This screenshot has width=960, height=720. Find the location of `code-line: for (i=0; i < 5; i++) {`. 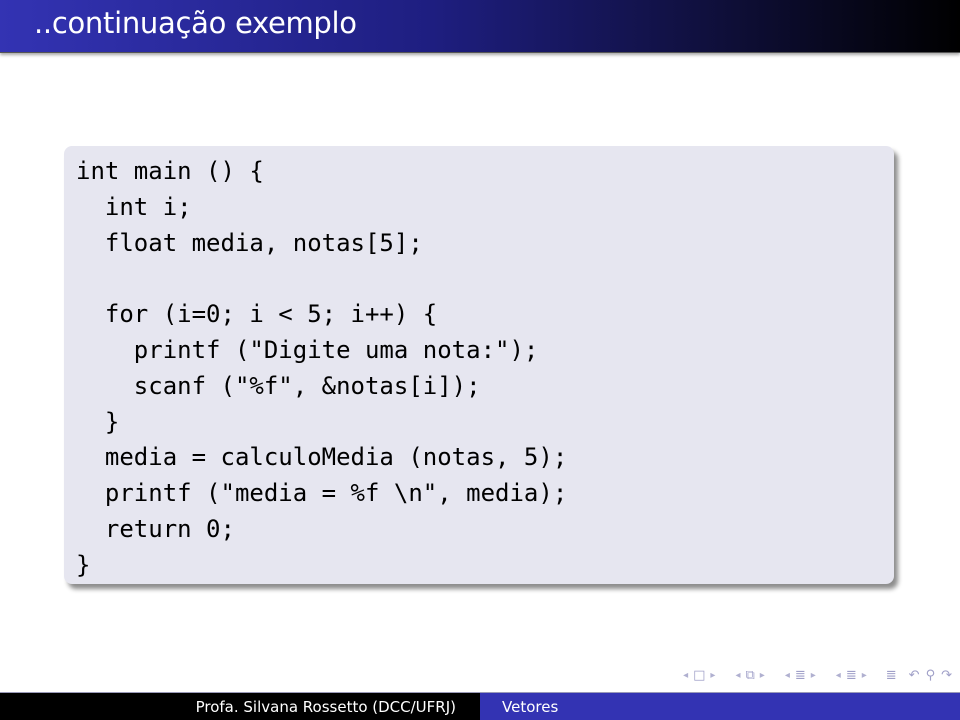

code-line: for (i=0; i < 5; i++) { is located at coordinates (257, 314).